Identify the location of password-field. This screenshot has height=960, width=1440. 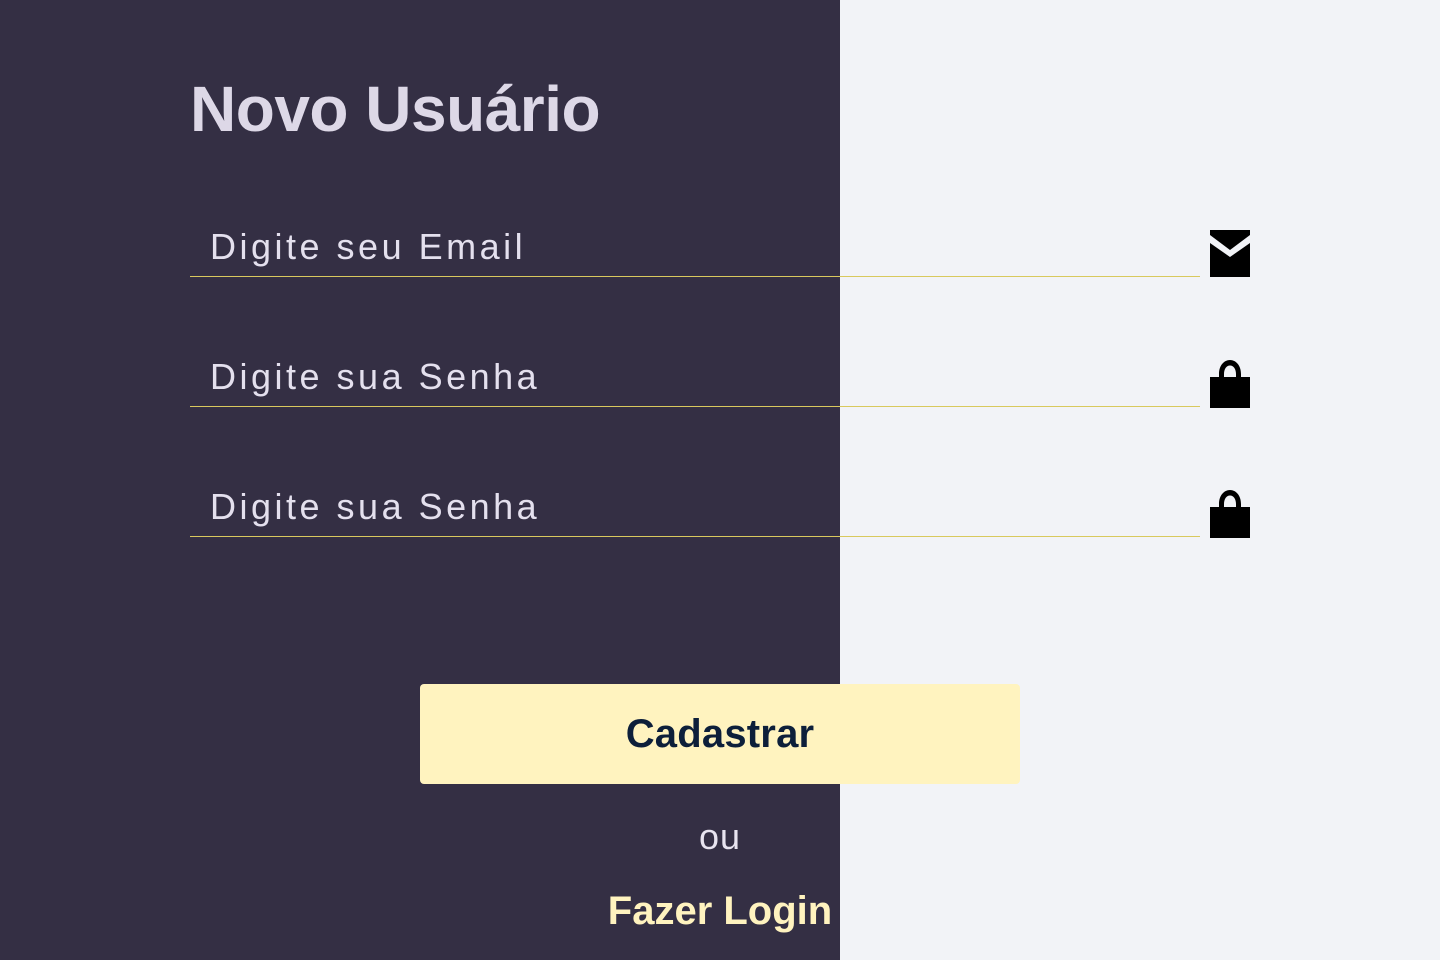
(695, 377).